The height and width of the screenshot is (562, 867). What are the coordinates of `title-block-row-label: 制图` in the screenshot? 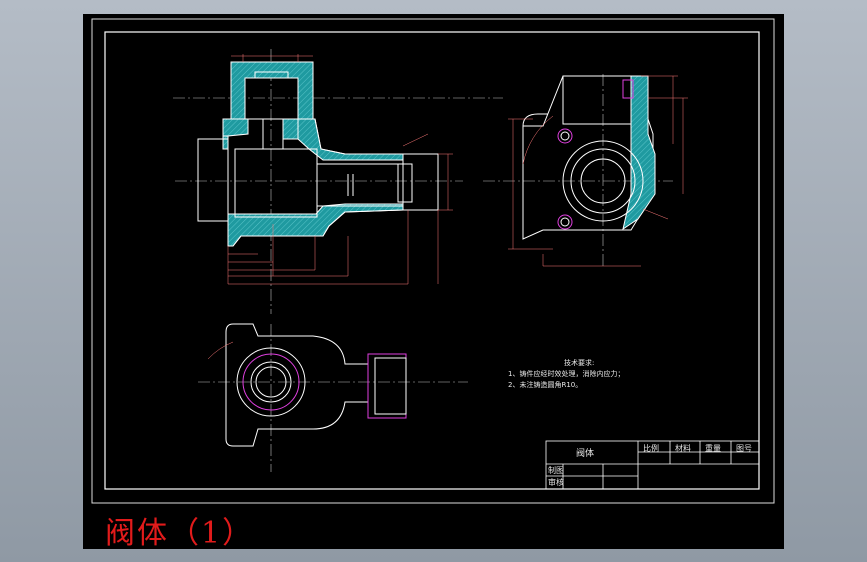 It's located at (556, 470).